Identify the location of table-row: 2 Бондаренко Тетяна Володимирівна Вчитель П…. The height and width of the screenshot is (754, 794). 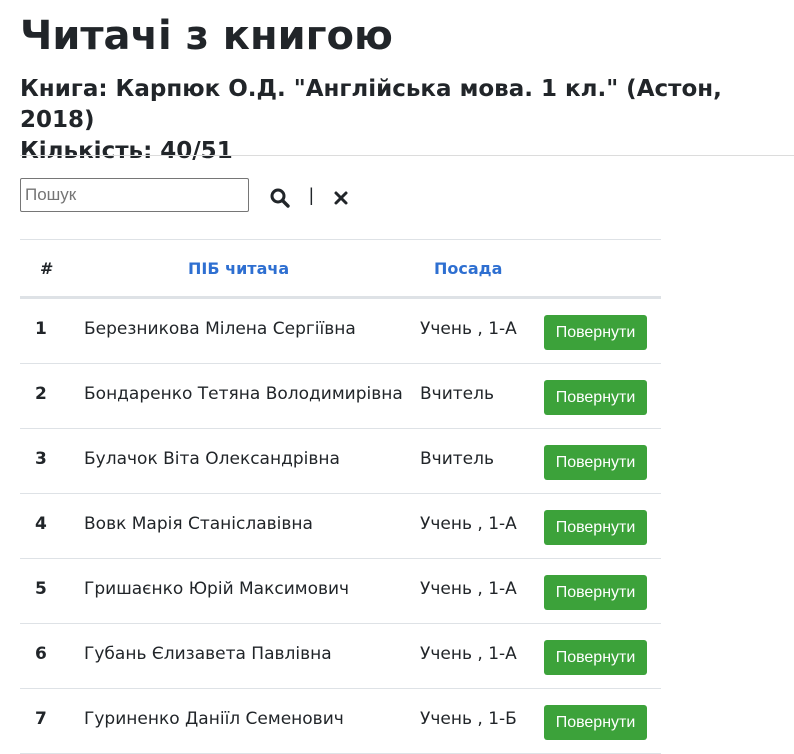
(340, 396).